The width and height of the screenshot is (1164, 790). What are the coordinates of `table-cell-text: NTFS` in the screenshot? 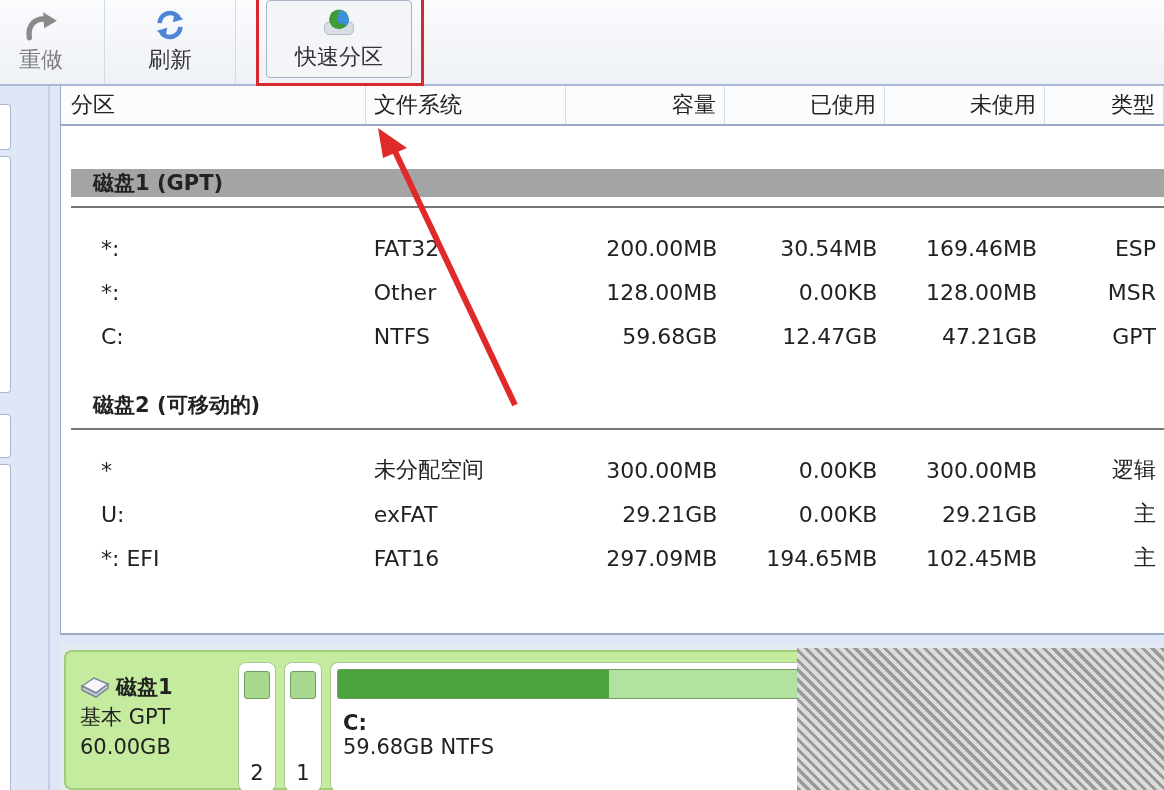 It's located at (401, 336).